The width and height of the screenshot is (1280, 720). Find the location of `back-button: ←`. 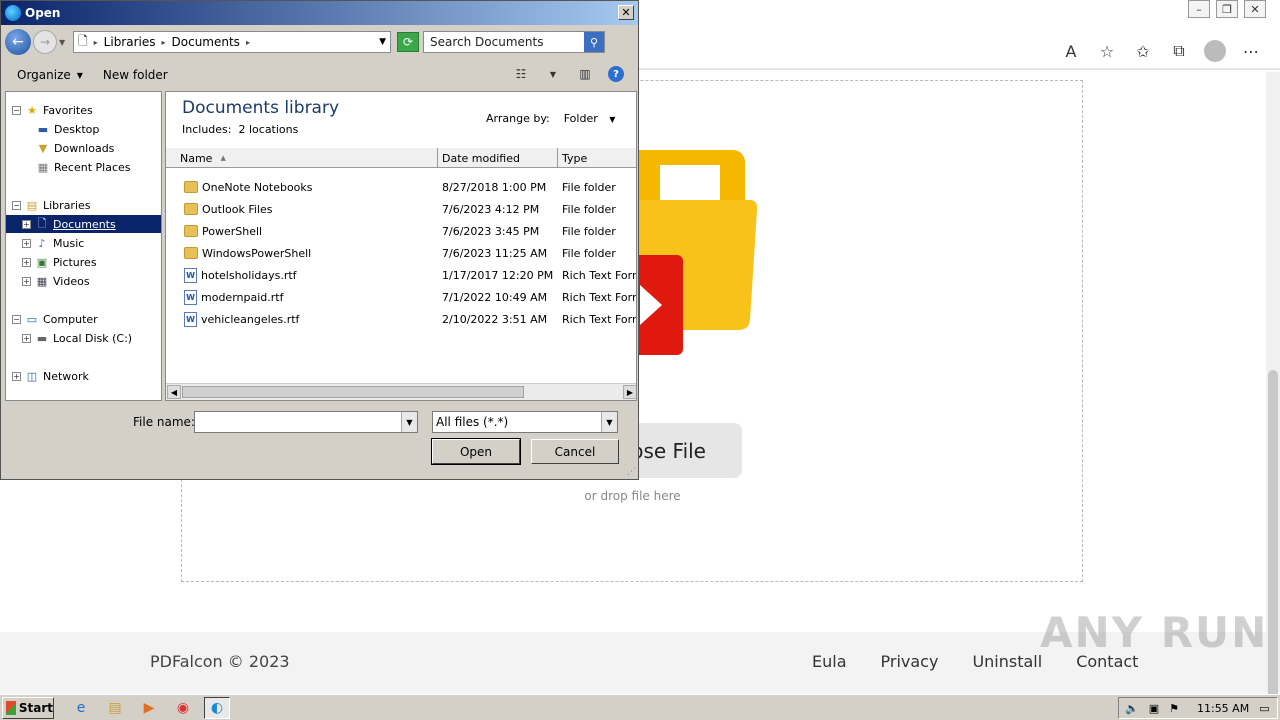

back-button: ← is located at coordinates (18, 42).